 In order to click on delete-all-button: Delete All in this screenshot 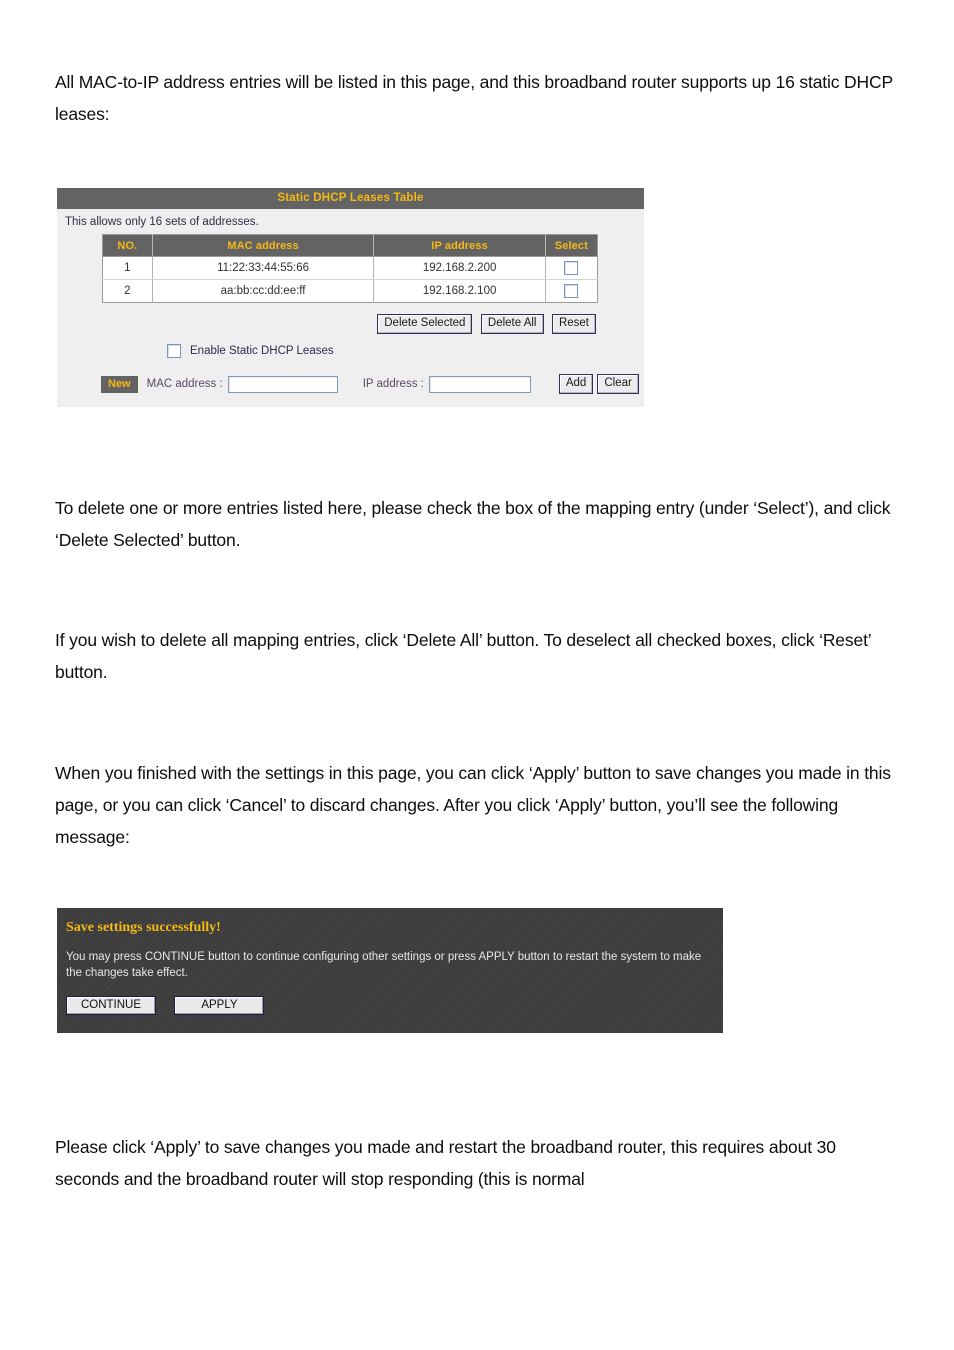, I will do `click(512, 324)`.